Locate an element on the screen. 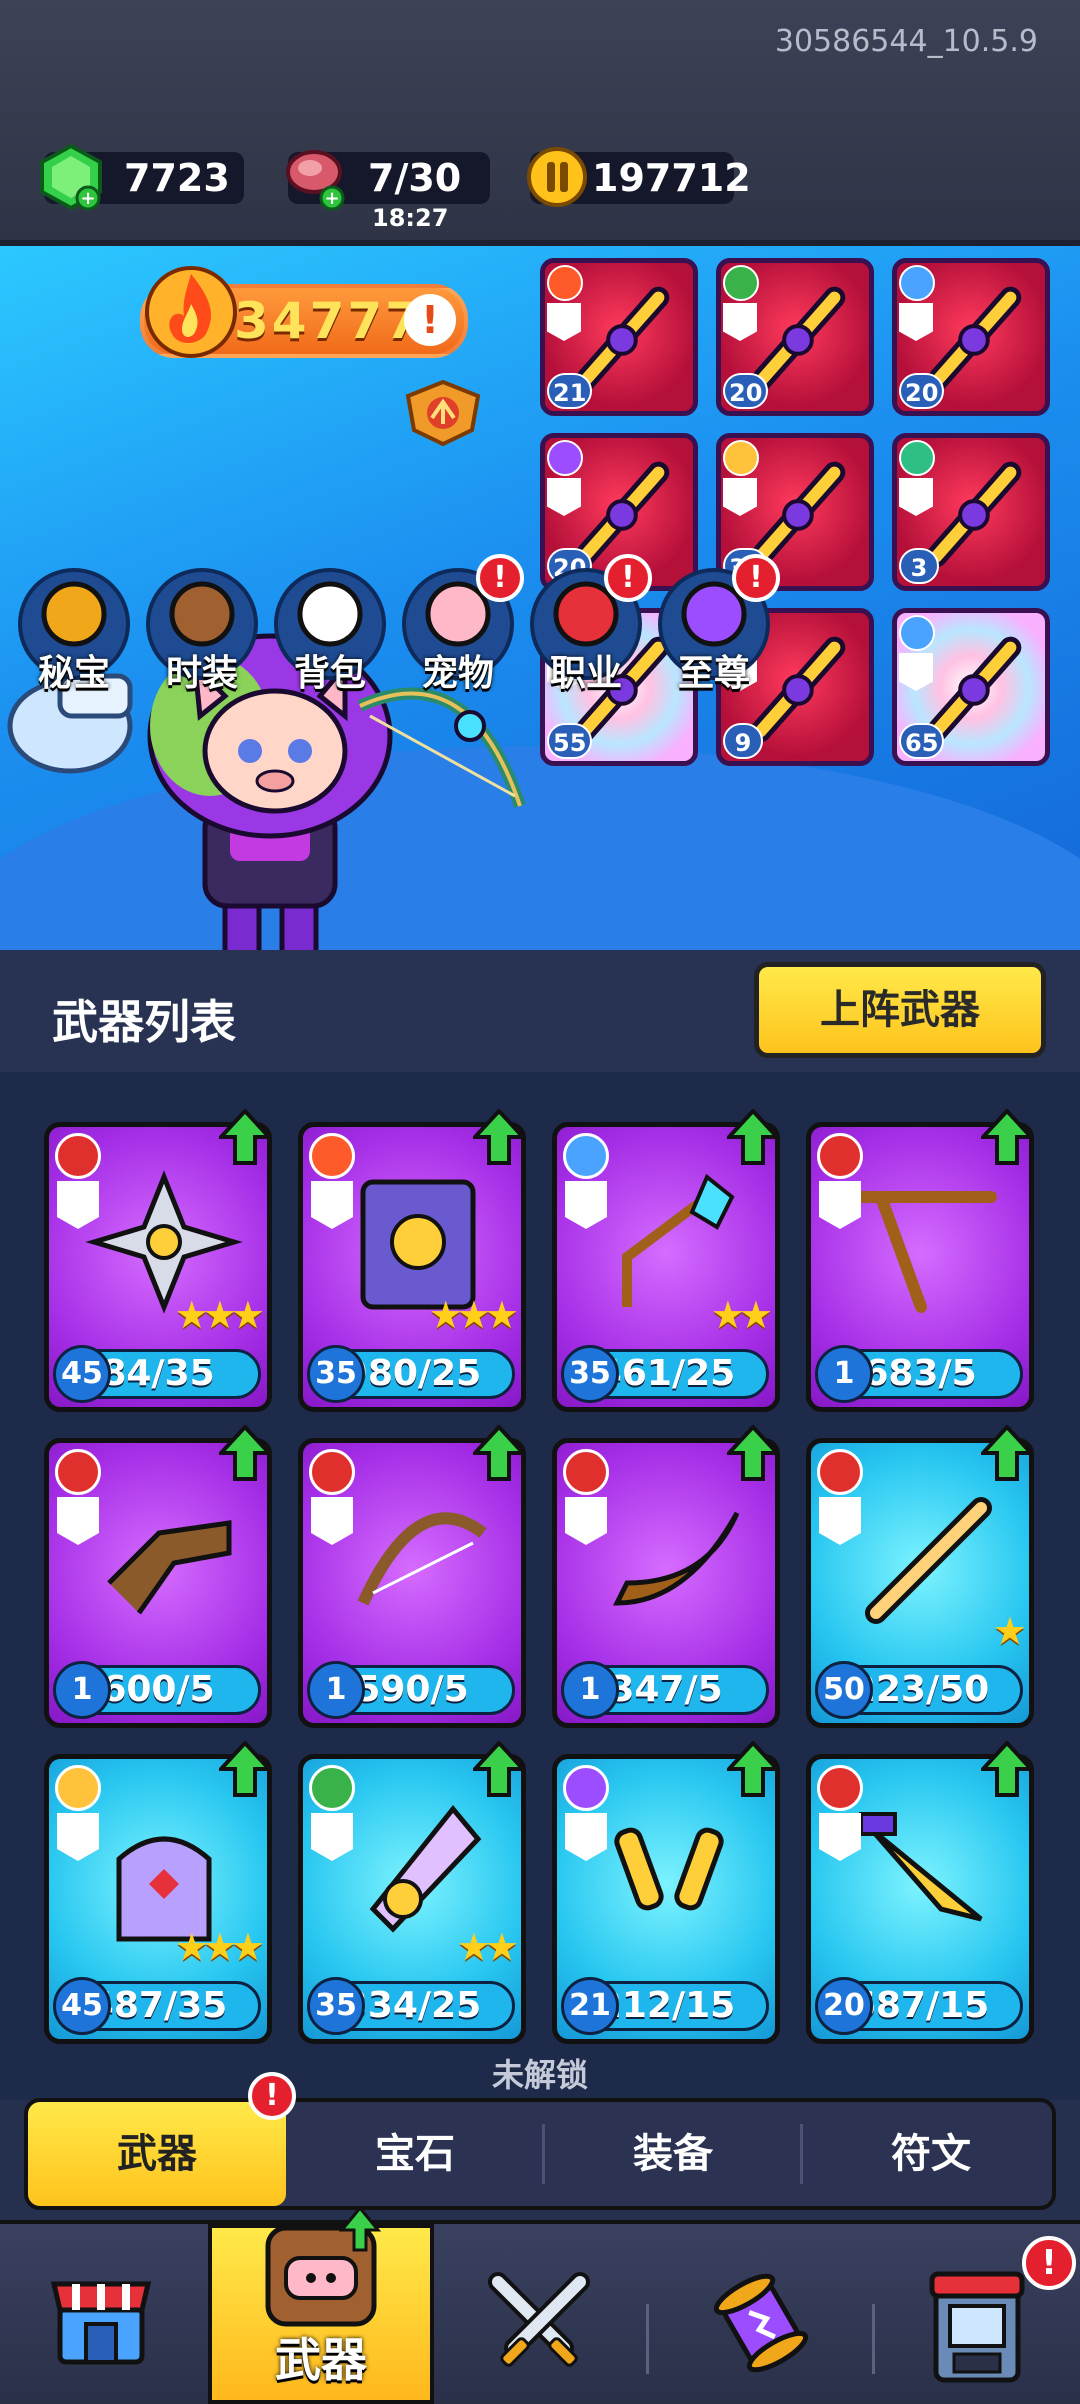 This screenshot has height=2404, width=1080. nav-scroll is located at coordinates (760, 2316).